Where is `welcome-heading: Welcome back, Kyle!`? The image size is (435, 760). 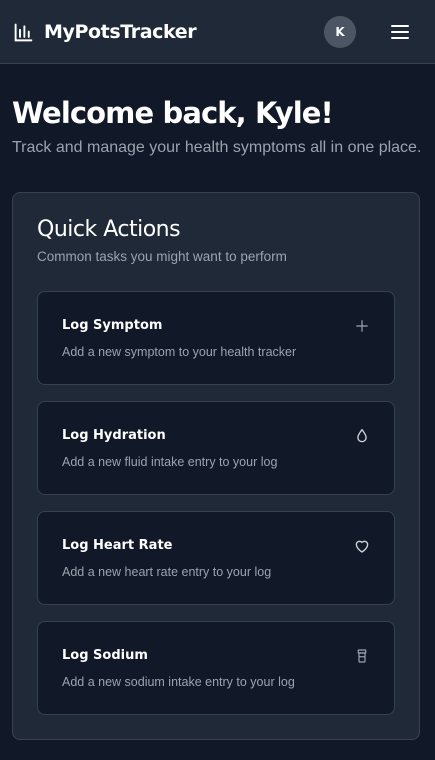
welcome-heading: Welcome back, Kyle! is located at coordinates (173, 113).